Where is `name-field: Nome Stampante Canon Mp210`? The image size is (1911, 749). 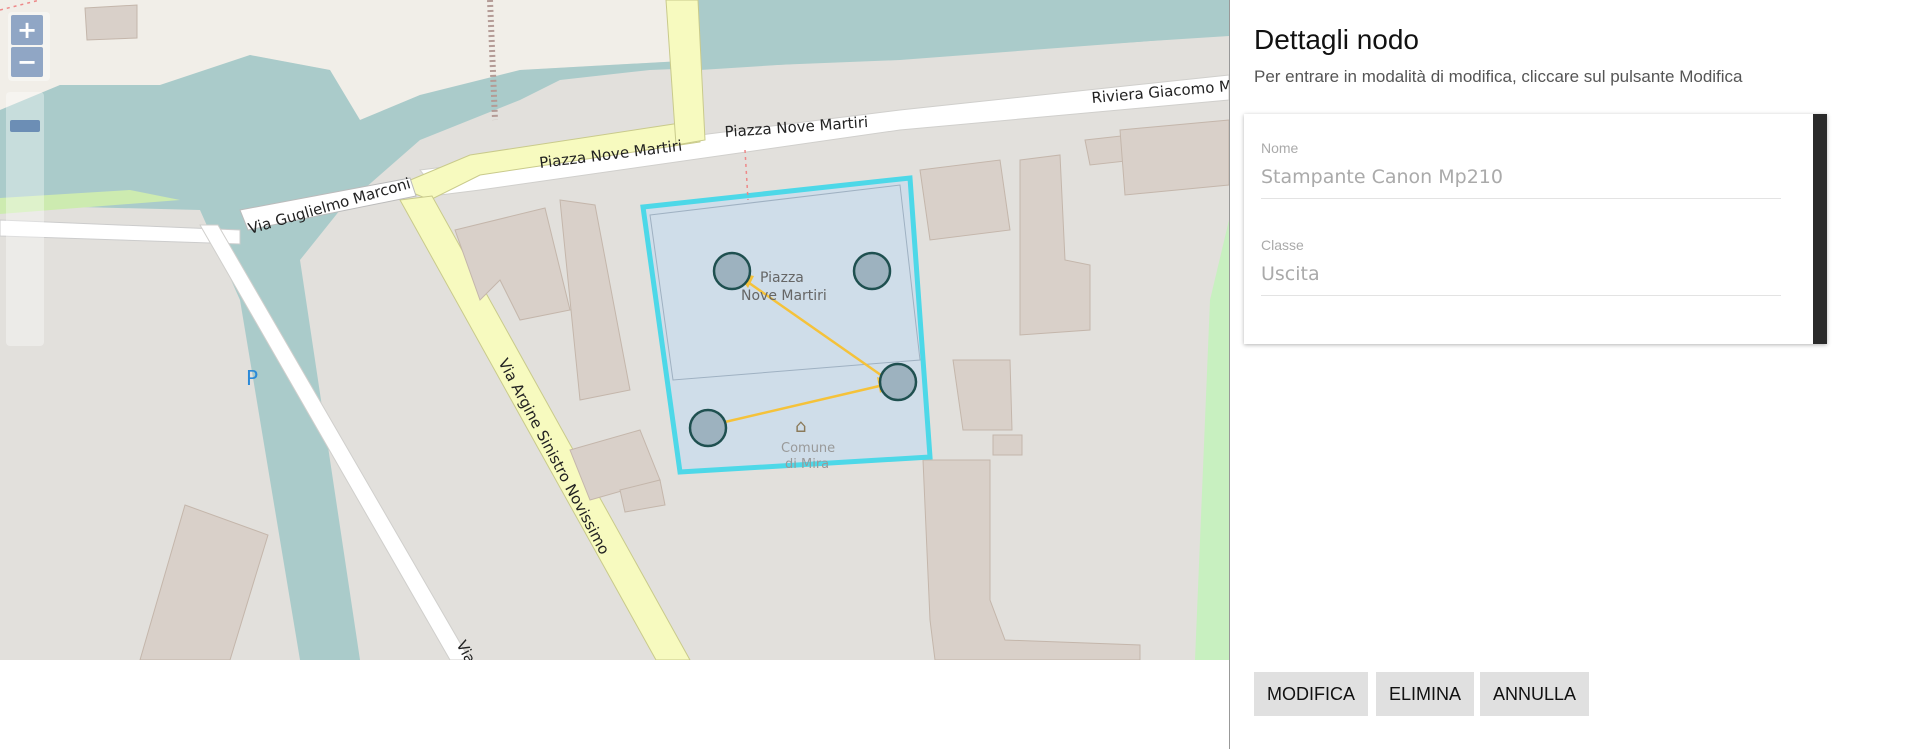
name-field: Nome Stampante Canon Mp210 is located at coordinates (1521, 169).